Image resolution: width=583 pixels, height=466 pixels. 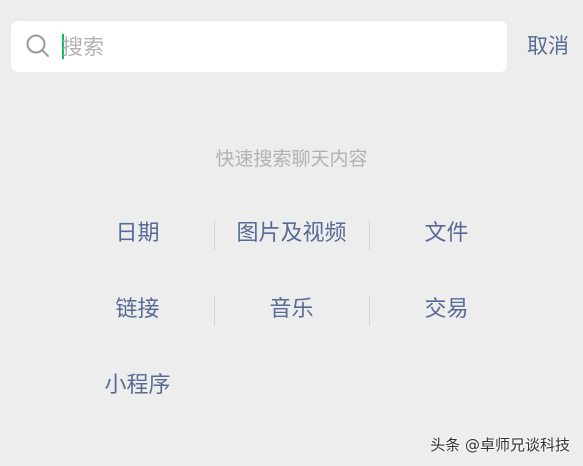 What do you see at coordinates (291, 234) in the screenshot?
I see `category-images-videos: 图片及视频` at bounding box center [291, 234].